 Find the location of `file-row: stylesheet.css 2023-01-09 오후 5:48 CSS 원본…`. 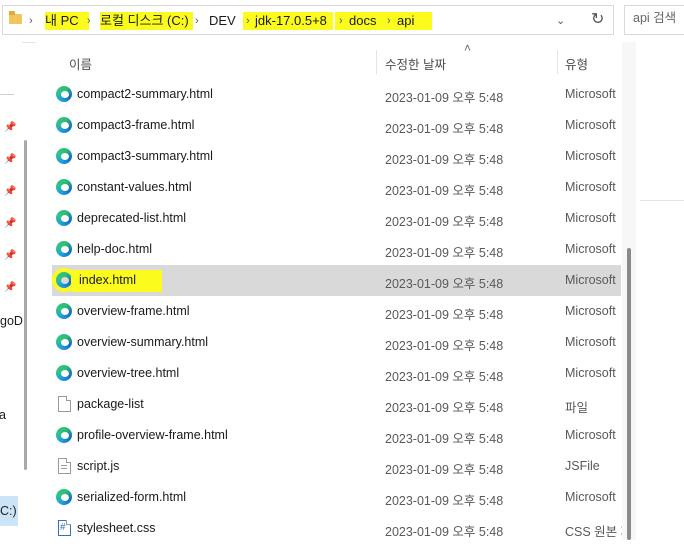

file-row: stylesheet.css 2023-01-09 오후 5:48 CSS 원본… is located at coordinates (338, 528).